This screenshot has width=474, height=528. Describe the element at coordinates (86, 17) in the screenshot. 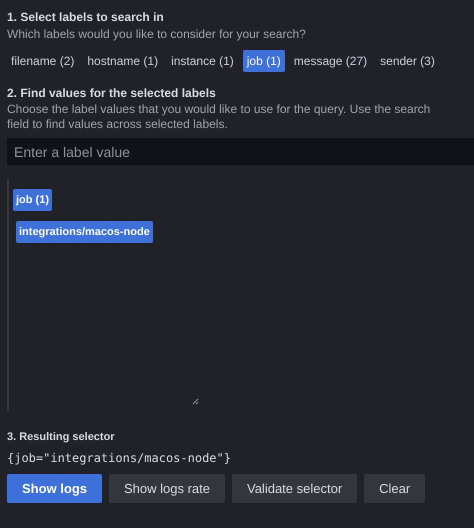

I see `section-heading: 1. Select labels to search in` at that location.